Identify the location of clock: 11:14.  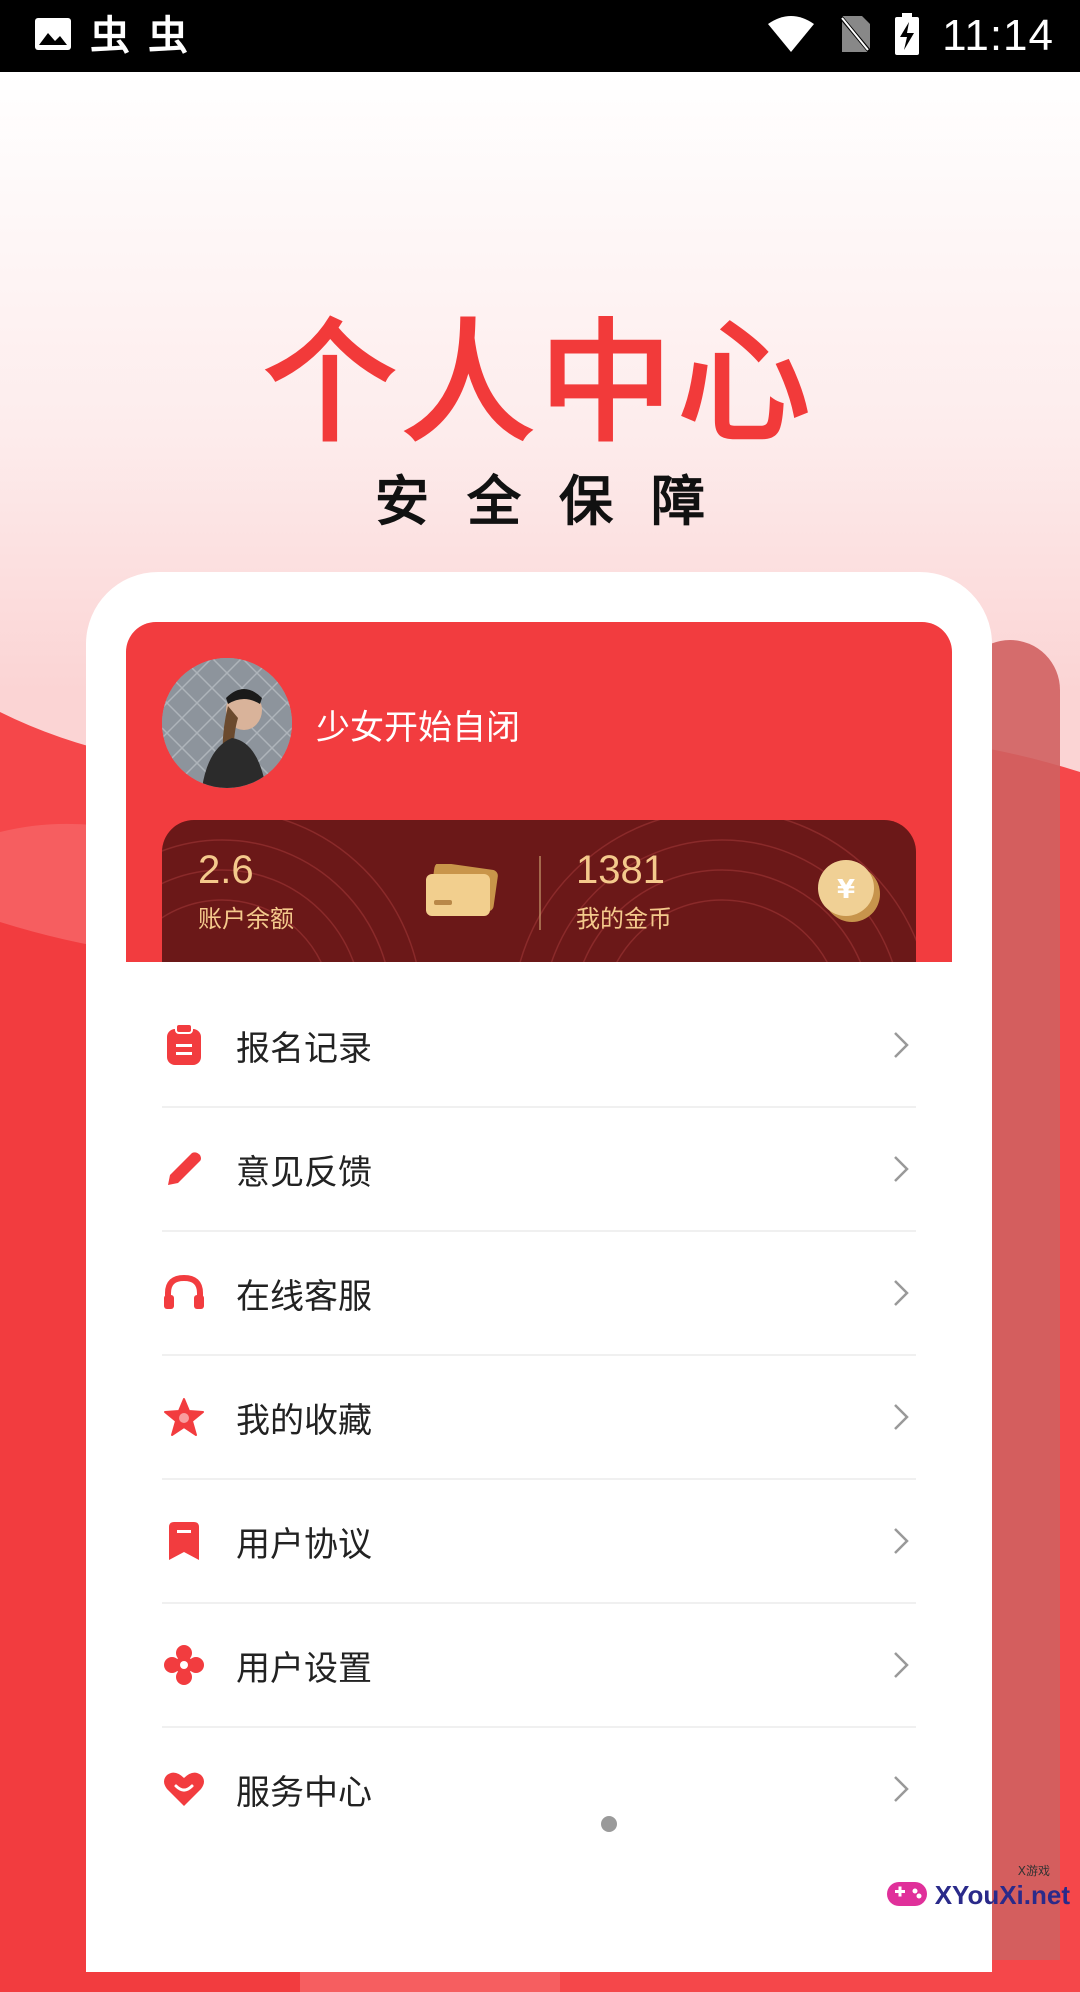
(998, 35).